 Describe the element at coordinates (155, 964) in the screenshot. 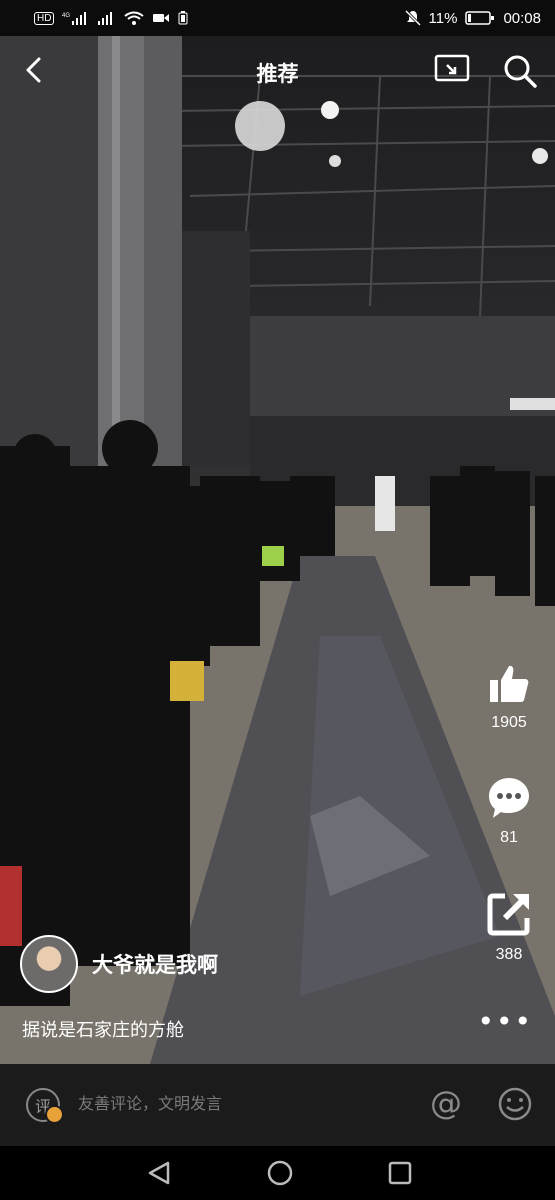

I see `author-name: 大爷就是我啊` at that location.